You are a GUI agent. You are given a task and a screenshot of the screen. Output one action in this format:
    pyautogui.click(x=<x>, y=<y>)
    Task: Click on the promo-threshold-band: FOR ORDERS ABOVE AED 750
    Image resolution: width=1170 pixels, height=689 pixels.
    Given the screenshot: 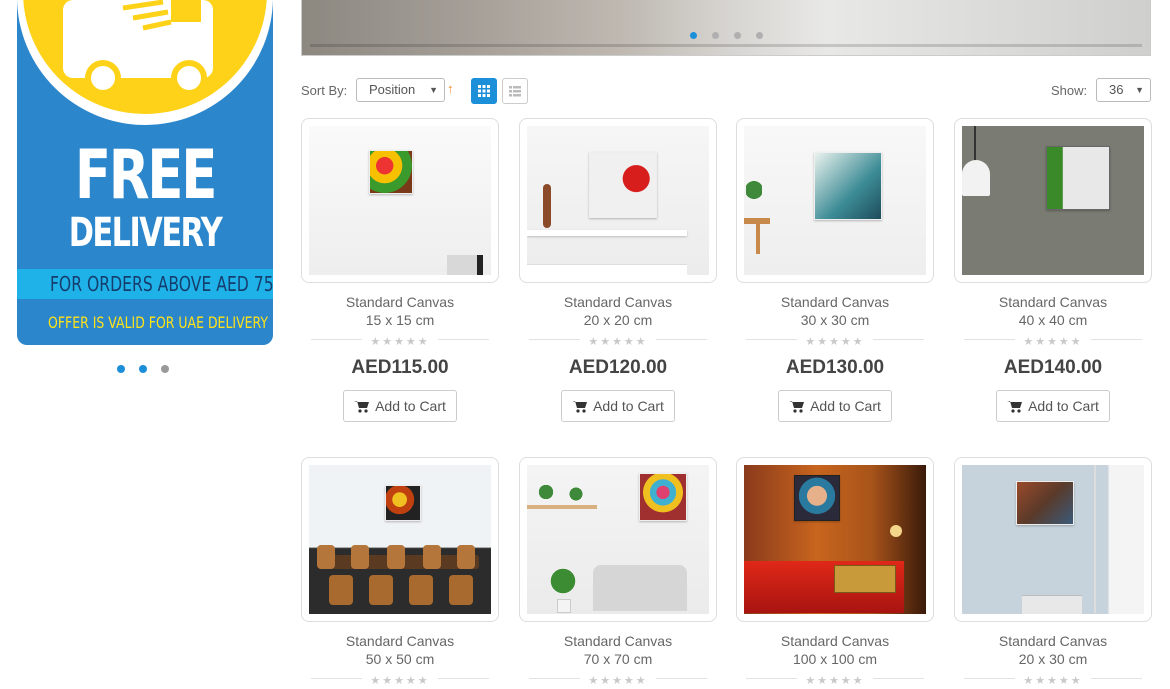 What is the action you would take?
    pyautogui.click(x=145, y=284)
    